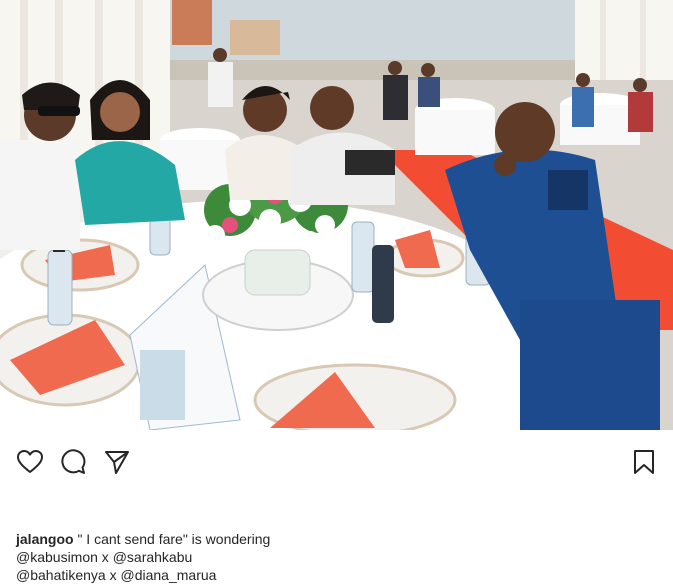  Describe the element at coordinates (45, 539) in the screenshot. I see `caption-username: jalangoo` at that location.